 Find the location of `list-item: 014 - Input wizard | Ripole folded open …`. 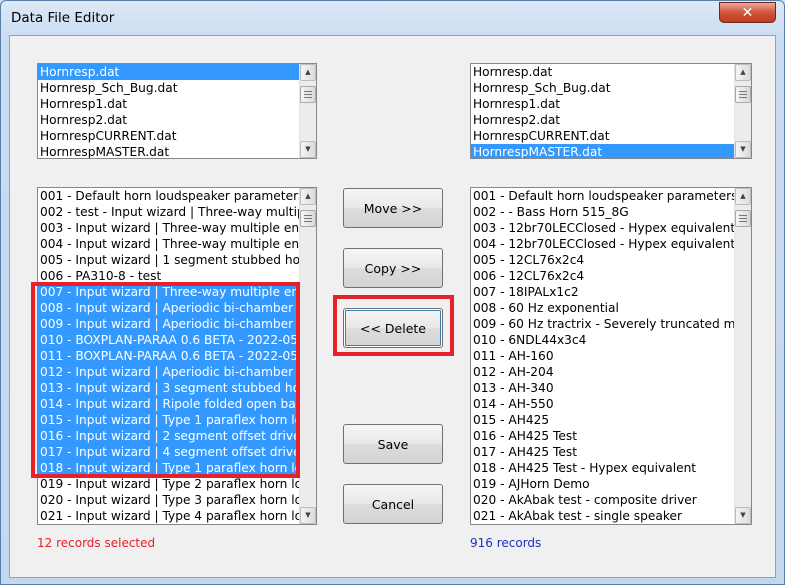

list-item: 014 - Input wizard | Ripole folded open … is located at coordinates (168, 404).